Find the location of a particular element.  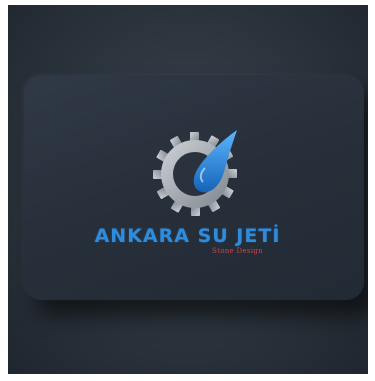

logo-mark is located at coordinates (195, 173).